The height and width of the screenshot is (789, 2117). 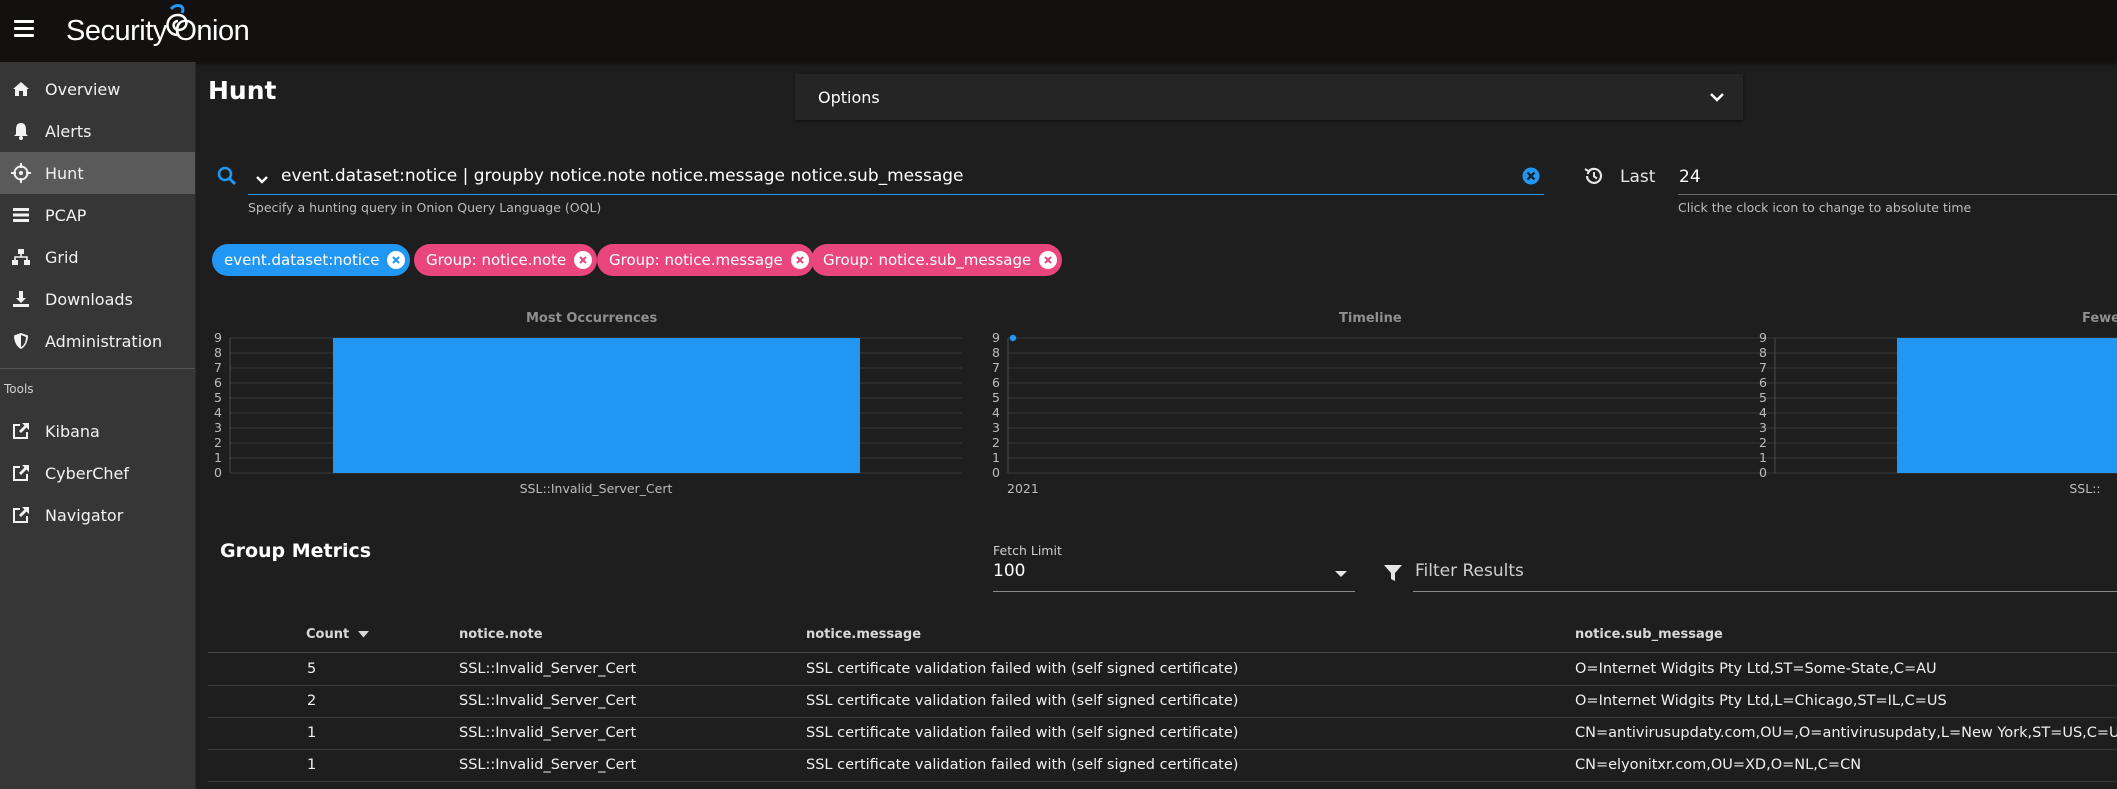 I want to click on group-metrics-title: Group Metrics, so click(x=296, y=551).